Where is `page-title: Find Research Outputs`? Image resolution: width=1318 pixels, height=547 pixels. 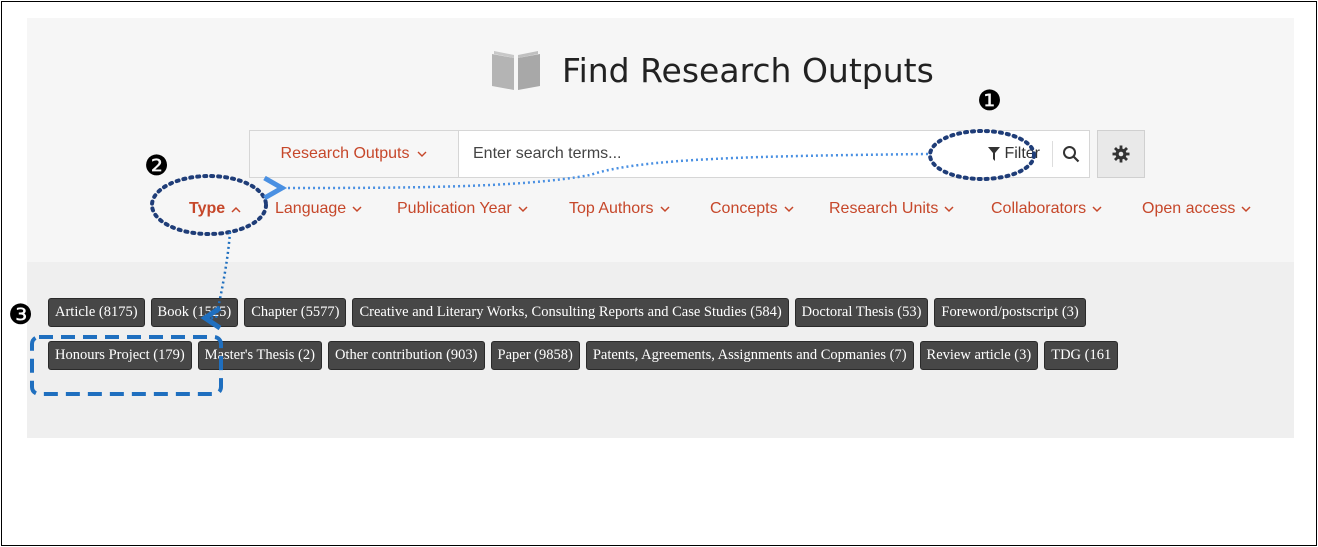
page-title: Find Research Outputs is located at coordinates (712, 70).